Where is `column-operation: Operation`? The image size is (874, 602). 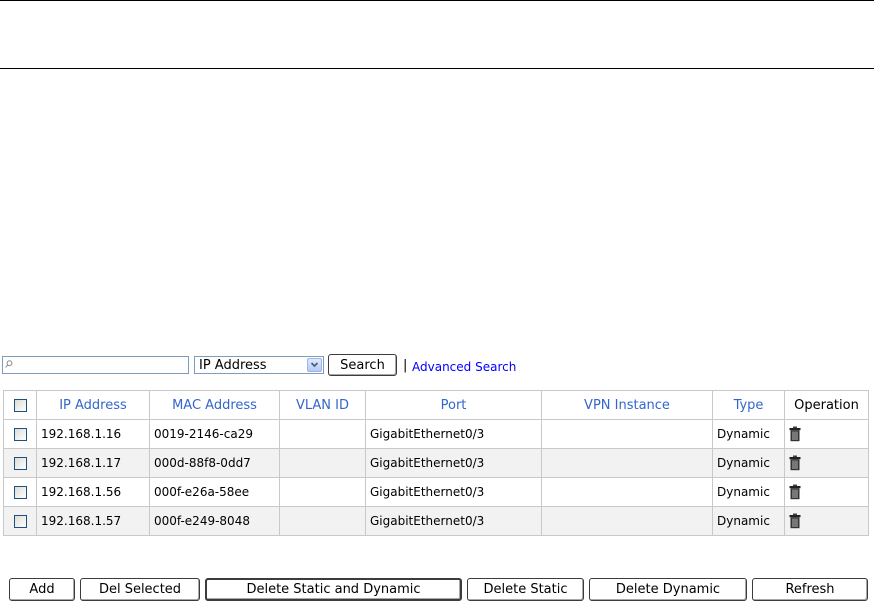 column-operation: Operation is located at coordinates (826, 405).